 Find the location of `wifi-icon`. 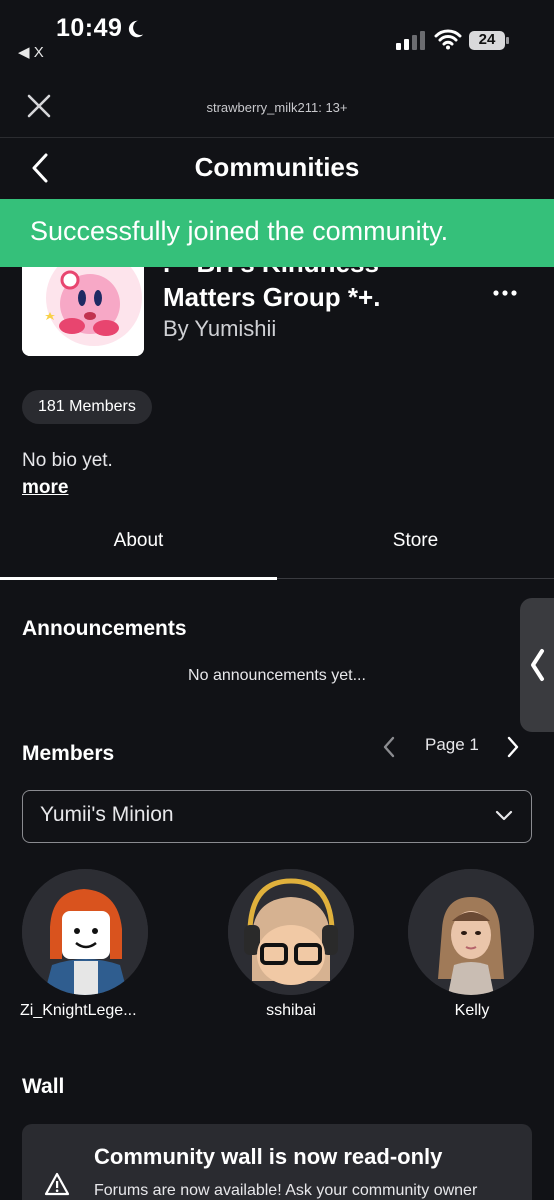

wifi-icon is located at coordinates (448, 39).